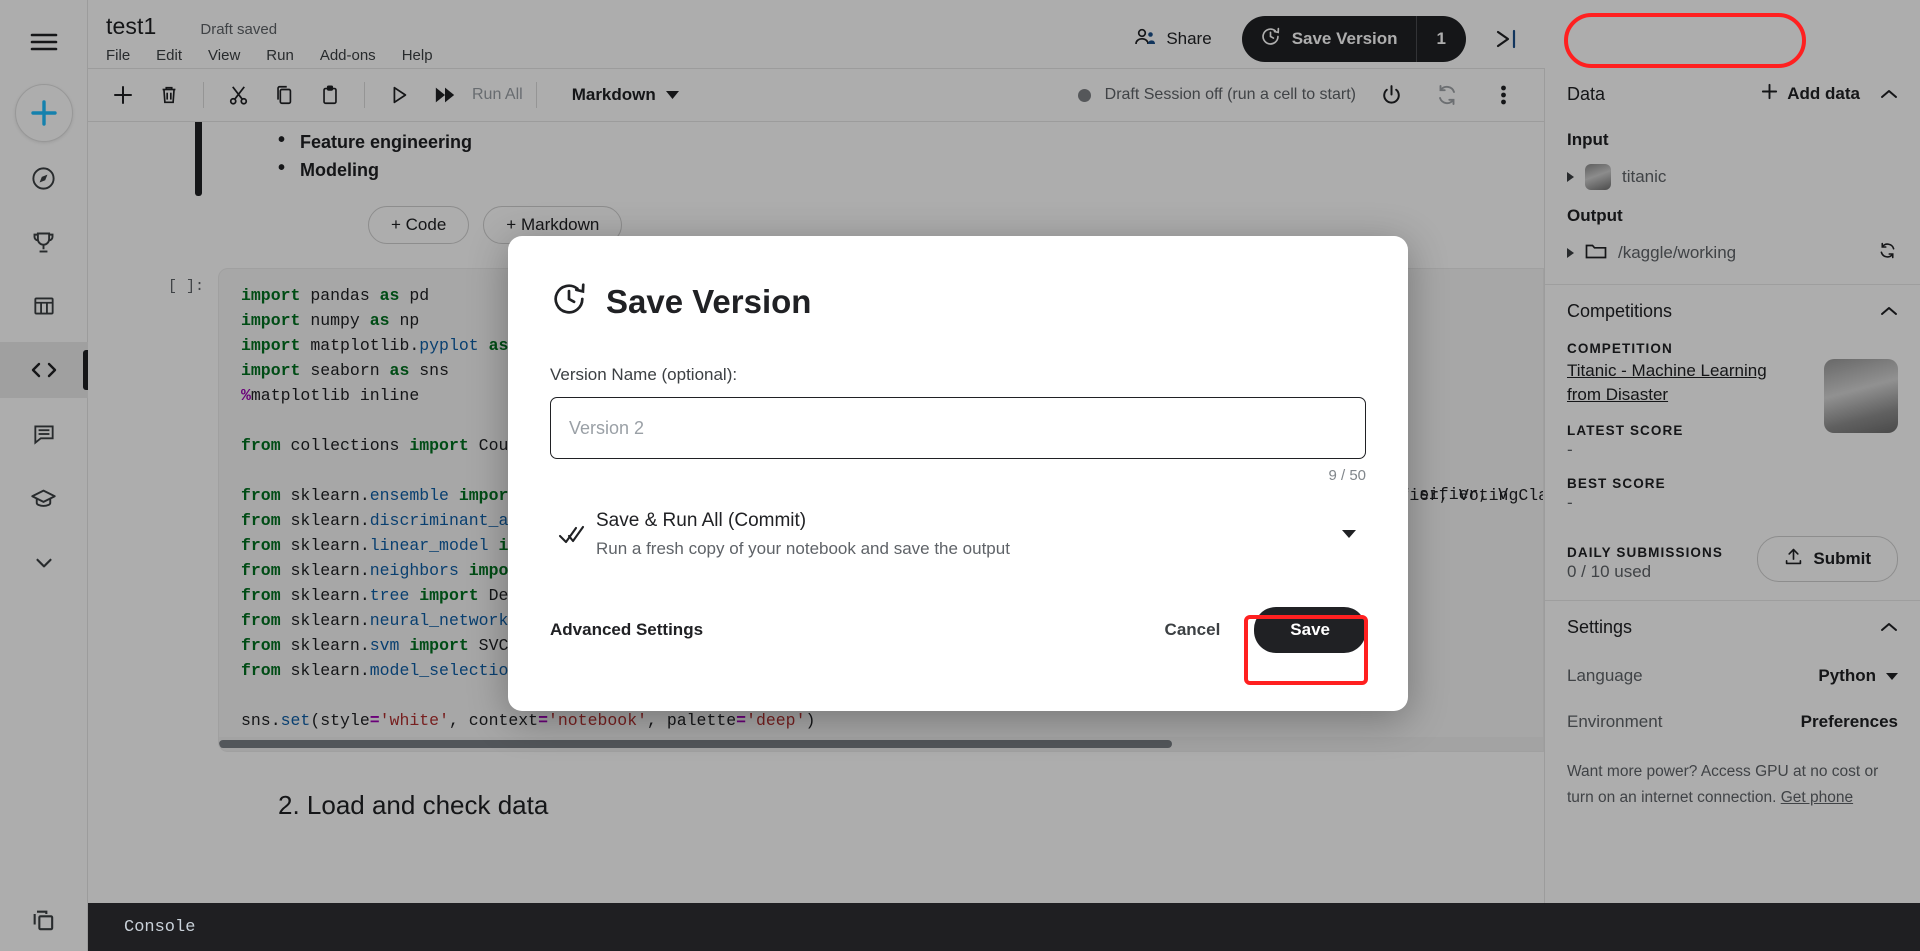  I want to click on console-label: Console, so click(160, 927).